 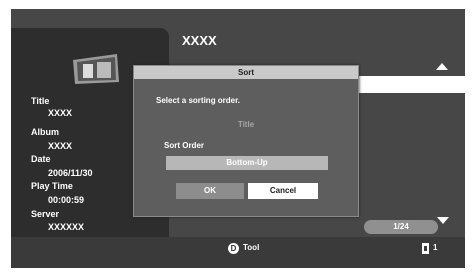 I want to click on device-count: 1, so click(x=435, y=247).